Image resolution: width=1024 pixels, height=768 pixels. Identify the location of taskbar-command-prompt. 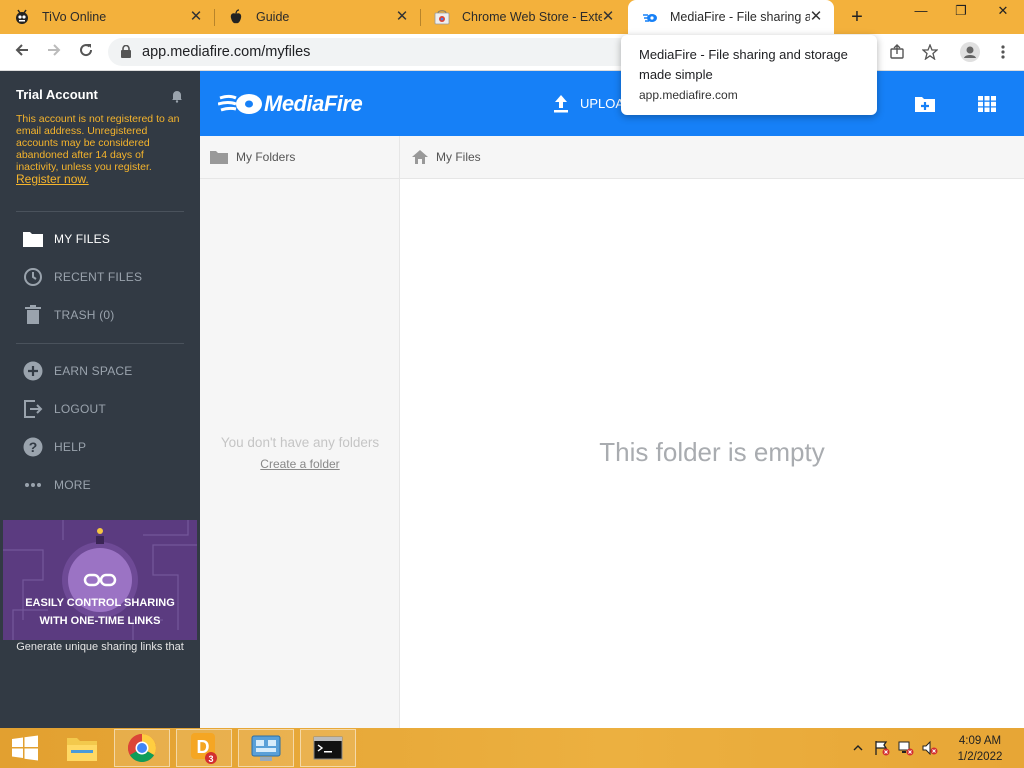
(328, 748).